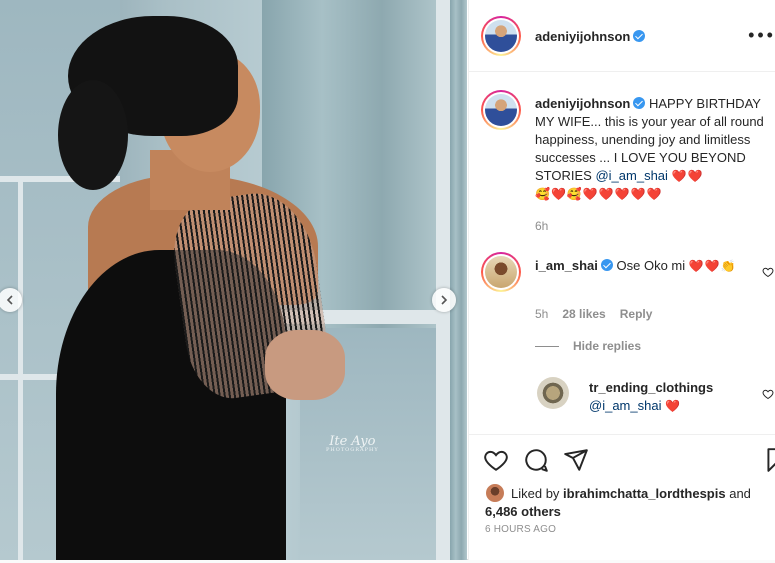 Image resolution: width=775 pixels, height=563 pixels. Describe the element at coordinates (760, 35) in the screenshot. I see `more-options-icon: • • •` at that location.